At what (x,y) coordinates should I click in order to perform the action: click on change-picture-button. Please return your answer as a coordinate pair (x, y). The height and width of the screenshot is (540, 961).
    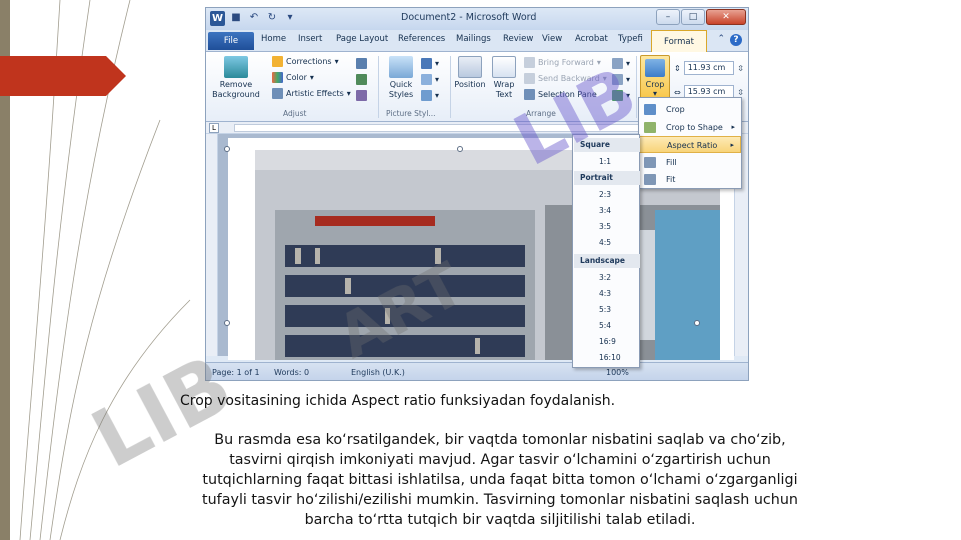
    Looking at the image, I should click on (361, 79).